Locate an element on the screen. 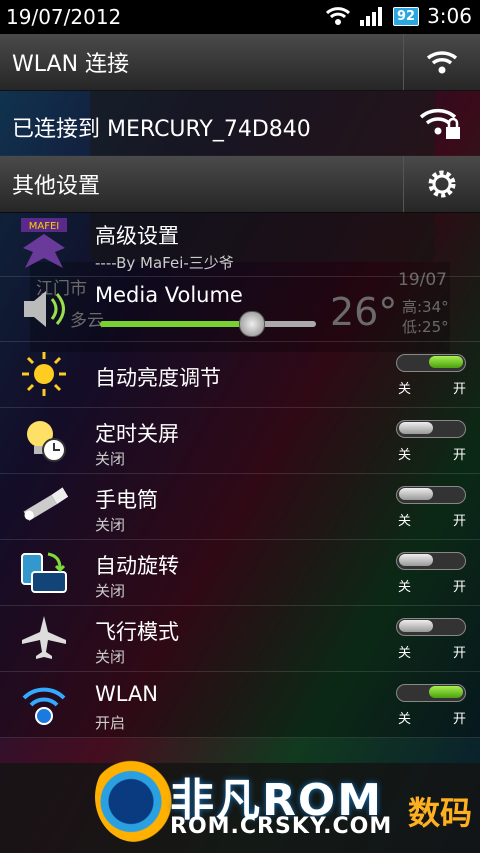 Image resolution: width=480 pixels, height=853 pixels. wifi-status-icon is located at coordinates (338, 16).